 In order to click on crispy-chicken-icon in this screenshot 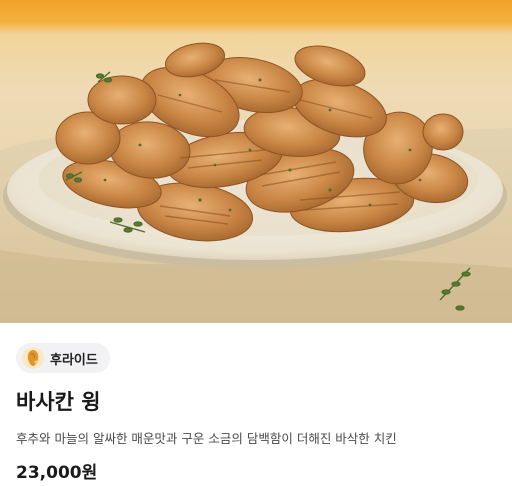, I will do `click(33, 358)`.